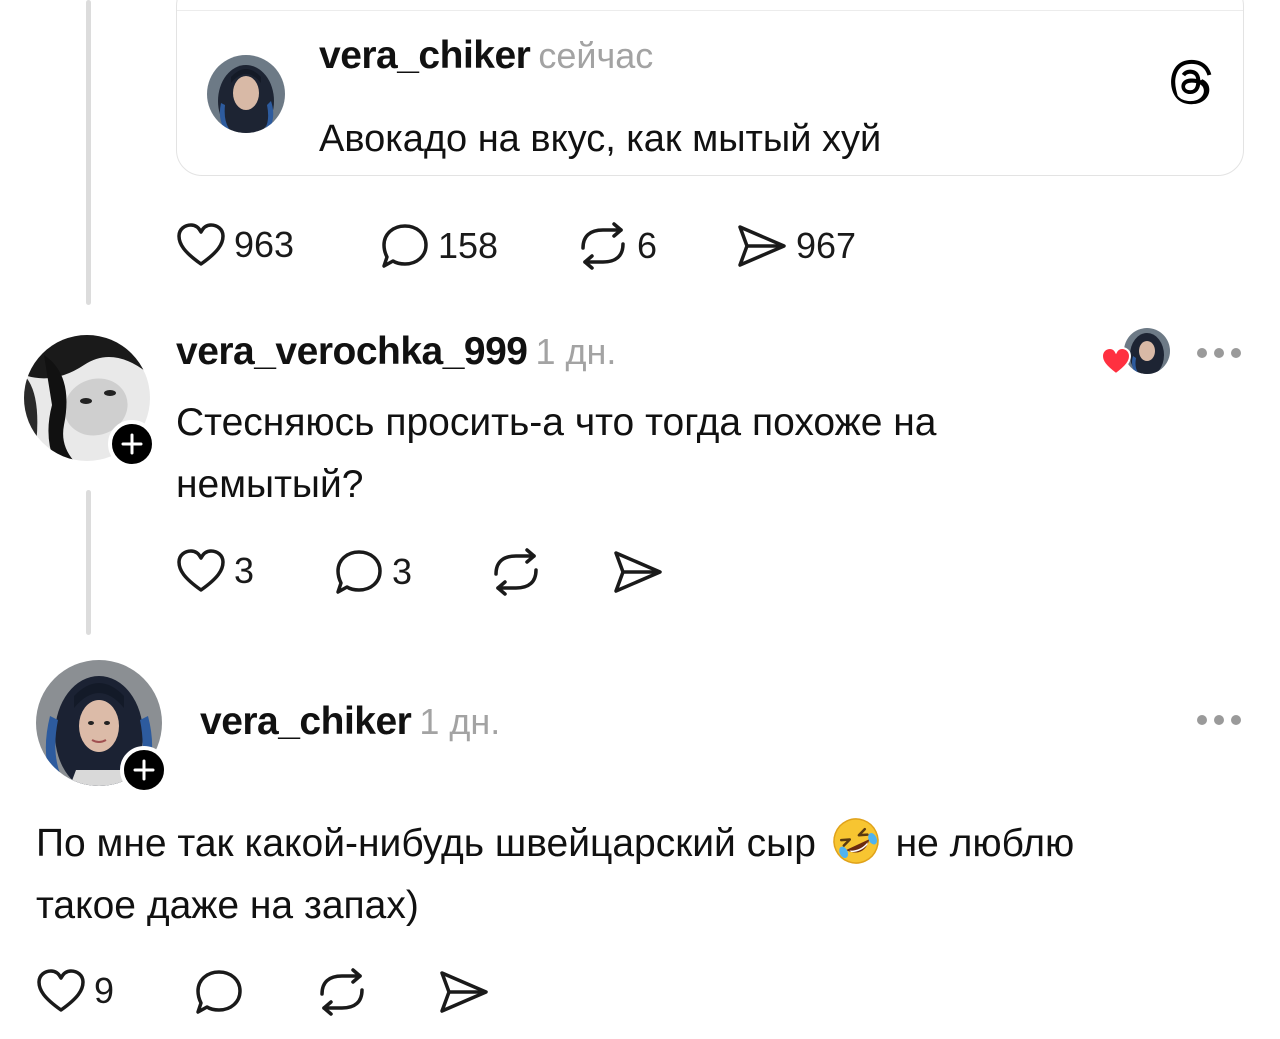 The width and height of the screenshot is (1280, 1039). What do you see at coordinates (556, 422) in the screenshot?
I see `reply-text-line: Стесняюсь просить-а что тогда похоже на` at bounding box center [556, 422].